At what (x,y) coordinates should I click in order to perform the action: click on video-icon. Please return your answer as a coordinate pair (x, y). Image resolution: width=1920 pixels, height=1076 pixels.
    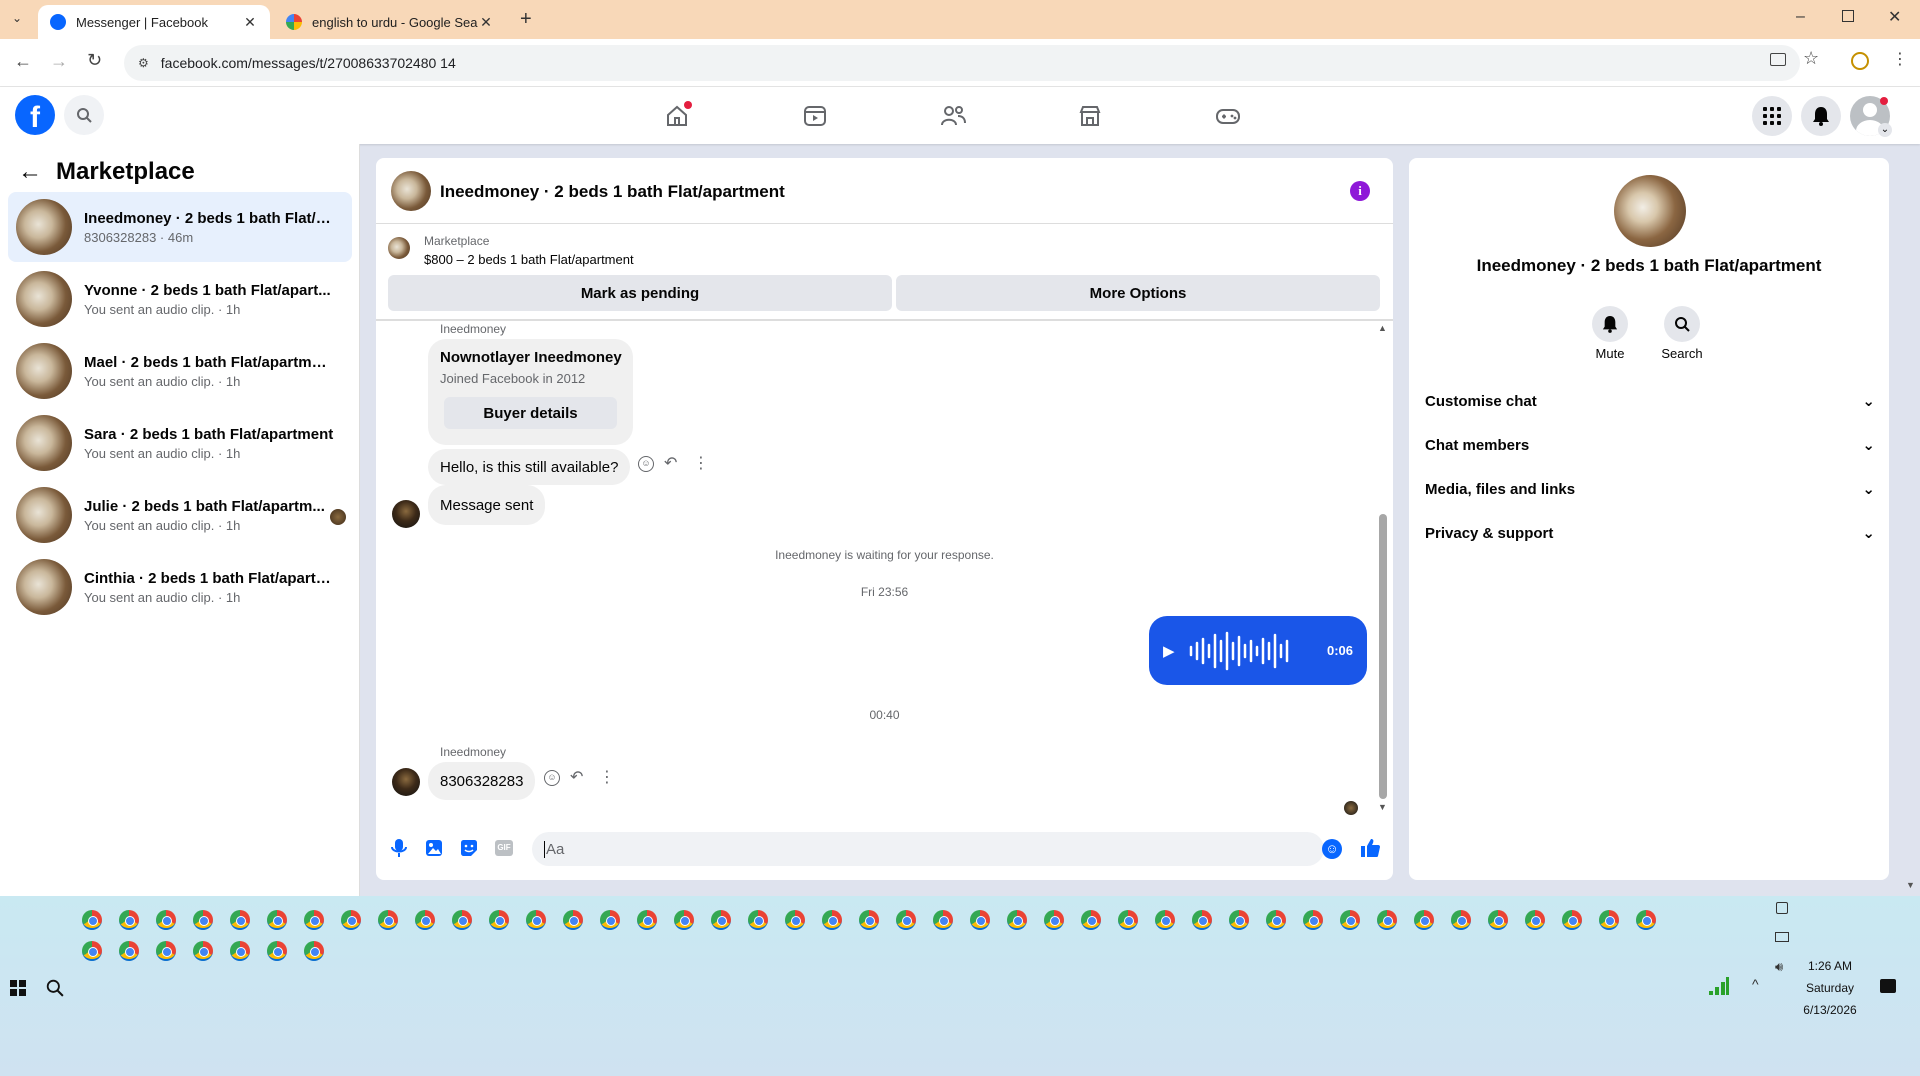
    Looking at the image, I should click on (815, 116).